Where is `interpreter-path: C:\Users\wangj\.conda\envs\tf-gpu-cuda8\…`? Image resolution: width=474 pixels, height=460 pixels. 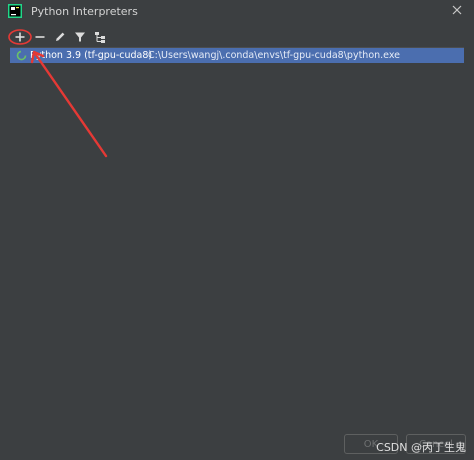
interpreter-path: C:\Users\wangj\.conda\envs\tf-gpu-cuda8\… is located at coordinates (274, 55).